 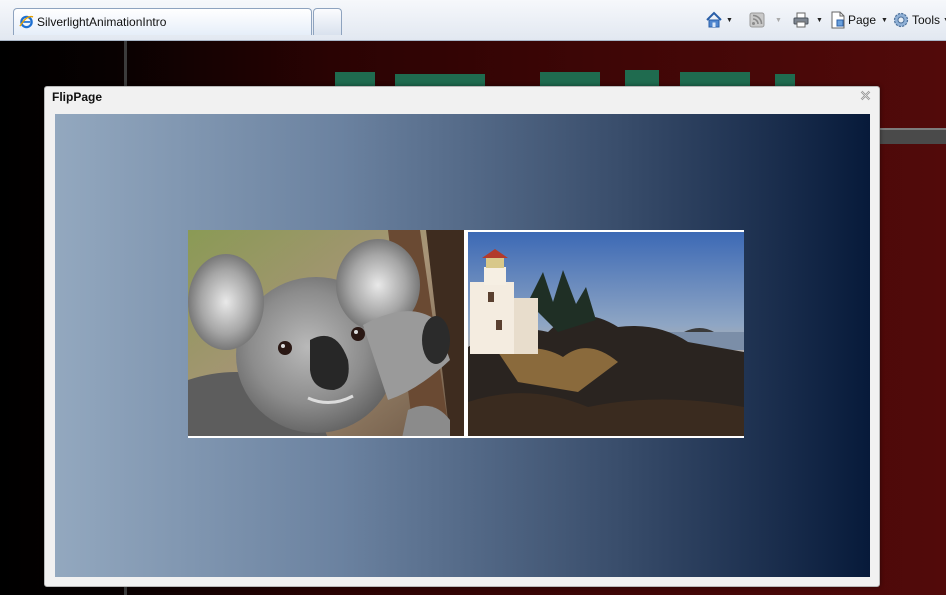 What do you see at coordinates (757, 20) in the screenshot?
I see `feeds-icon` at bounding box center [757, 20].